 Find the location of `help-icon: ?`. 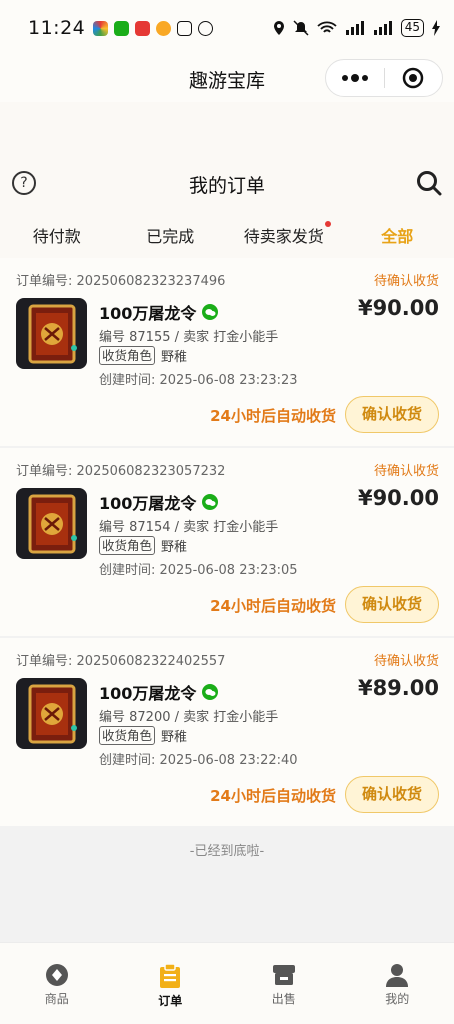

help-icon: ? is located at coordinates (24, 183).